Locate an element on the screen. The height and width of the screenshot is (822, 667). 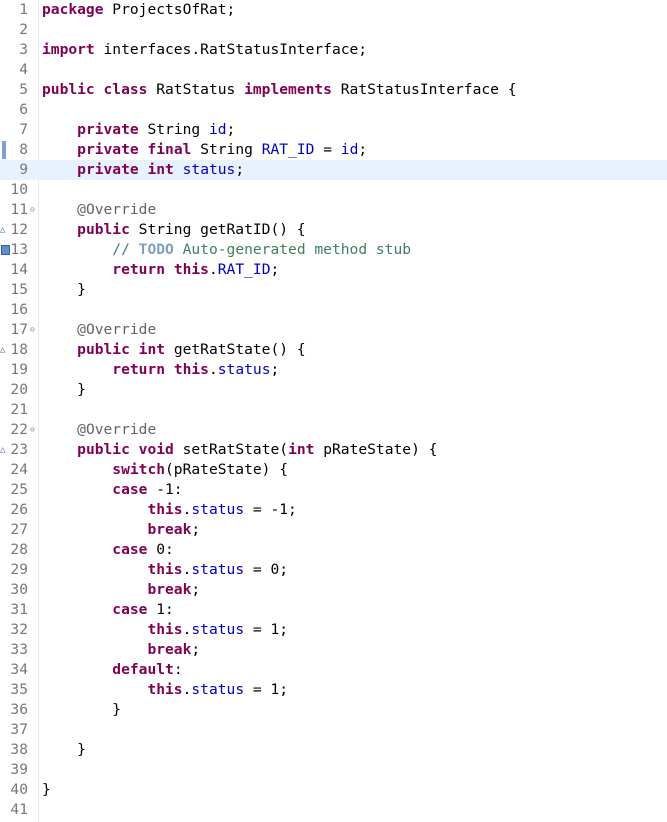
code-line: 40} is located at coordinates (333, 790).